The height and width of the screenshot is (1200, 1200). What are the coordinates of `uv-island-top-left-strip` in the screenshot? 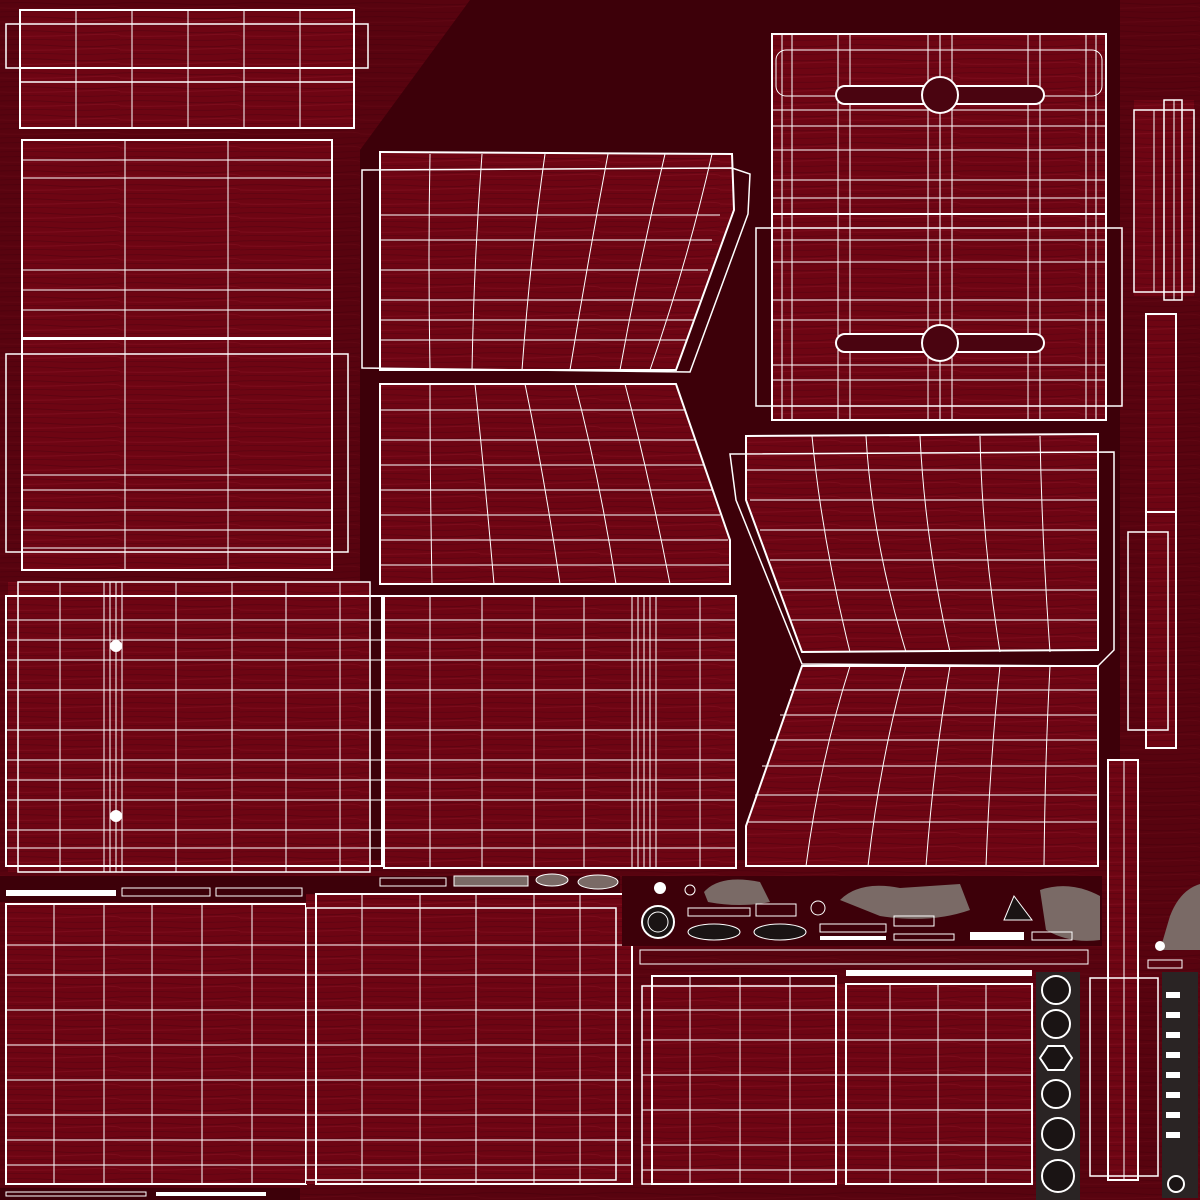 It's located at (187, 69).